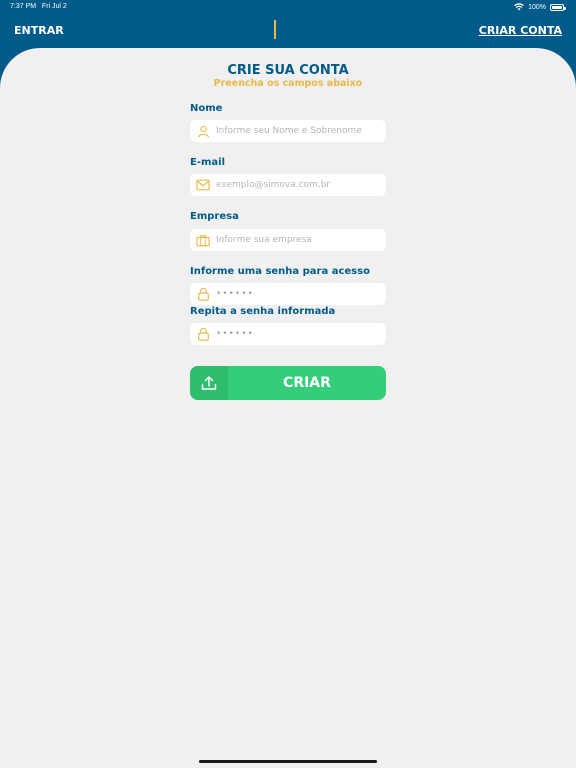  What do you see at coordinates (288, 334) in the screenshot?
I see `repita-senha-field: ••••••` at bounding box center [288, 334].